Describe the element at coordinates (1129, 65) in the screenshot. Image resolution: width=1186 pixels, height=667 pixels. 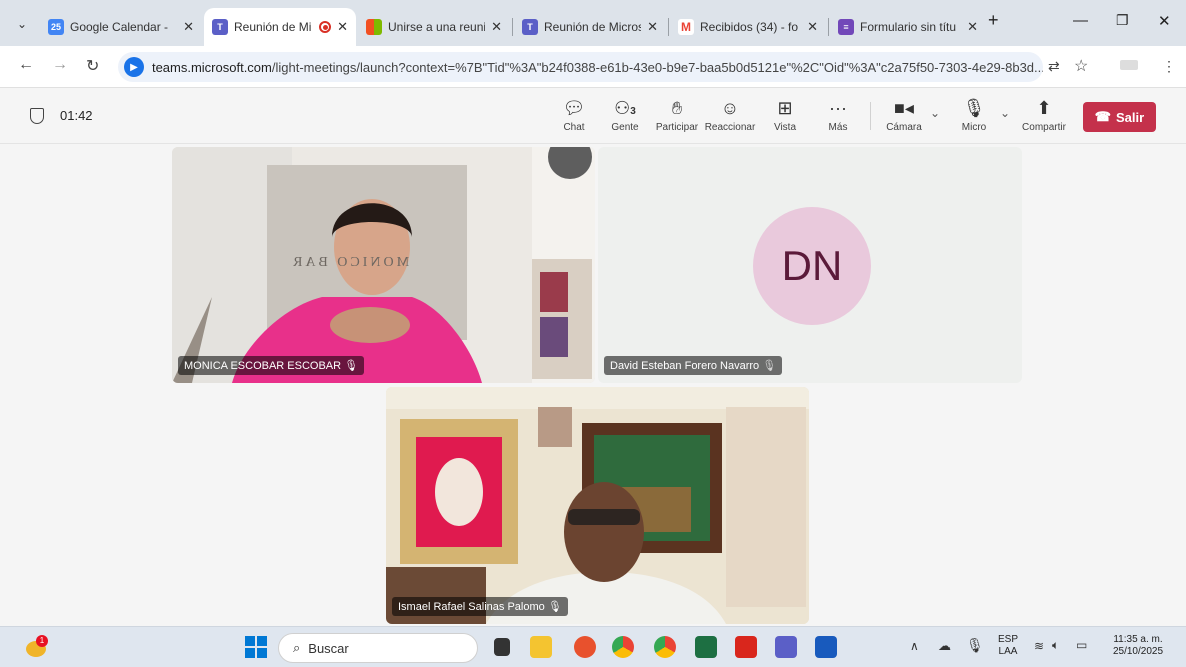
I see `extension-icon` at that location.